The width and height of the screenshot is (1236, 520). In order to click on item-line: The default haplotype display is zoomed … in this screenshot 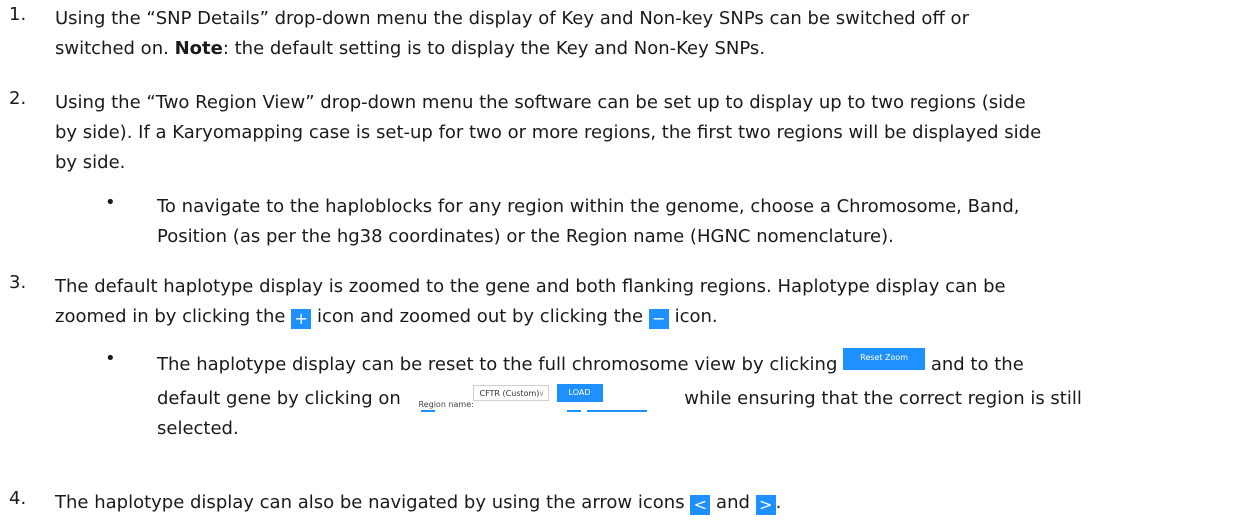, I will do `click(530, 286)`.